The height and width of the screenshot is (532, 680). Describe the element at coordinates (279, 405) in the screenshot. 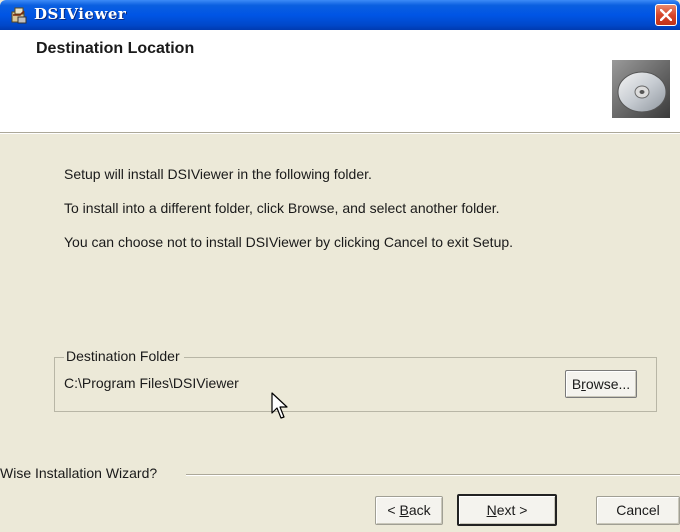

I see `mouse-pointer-icon` at that location.